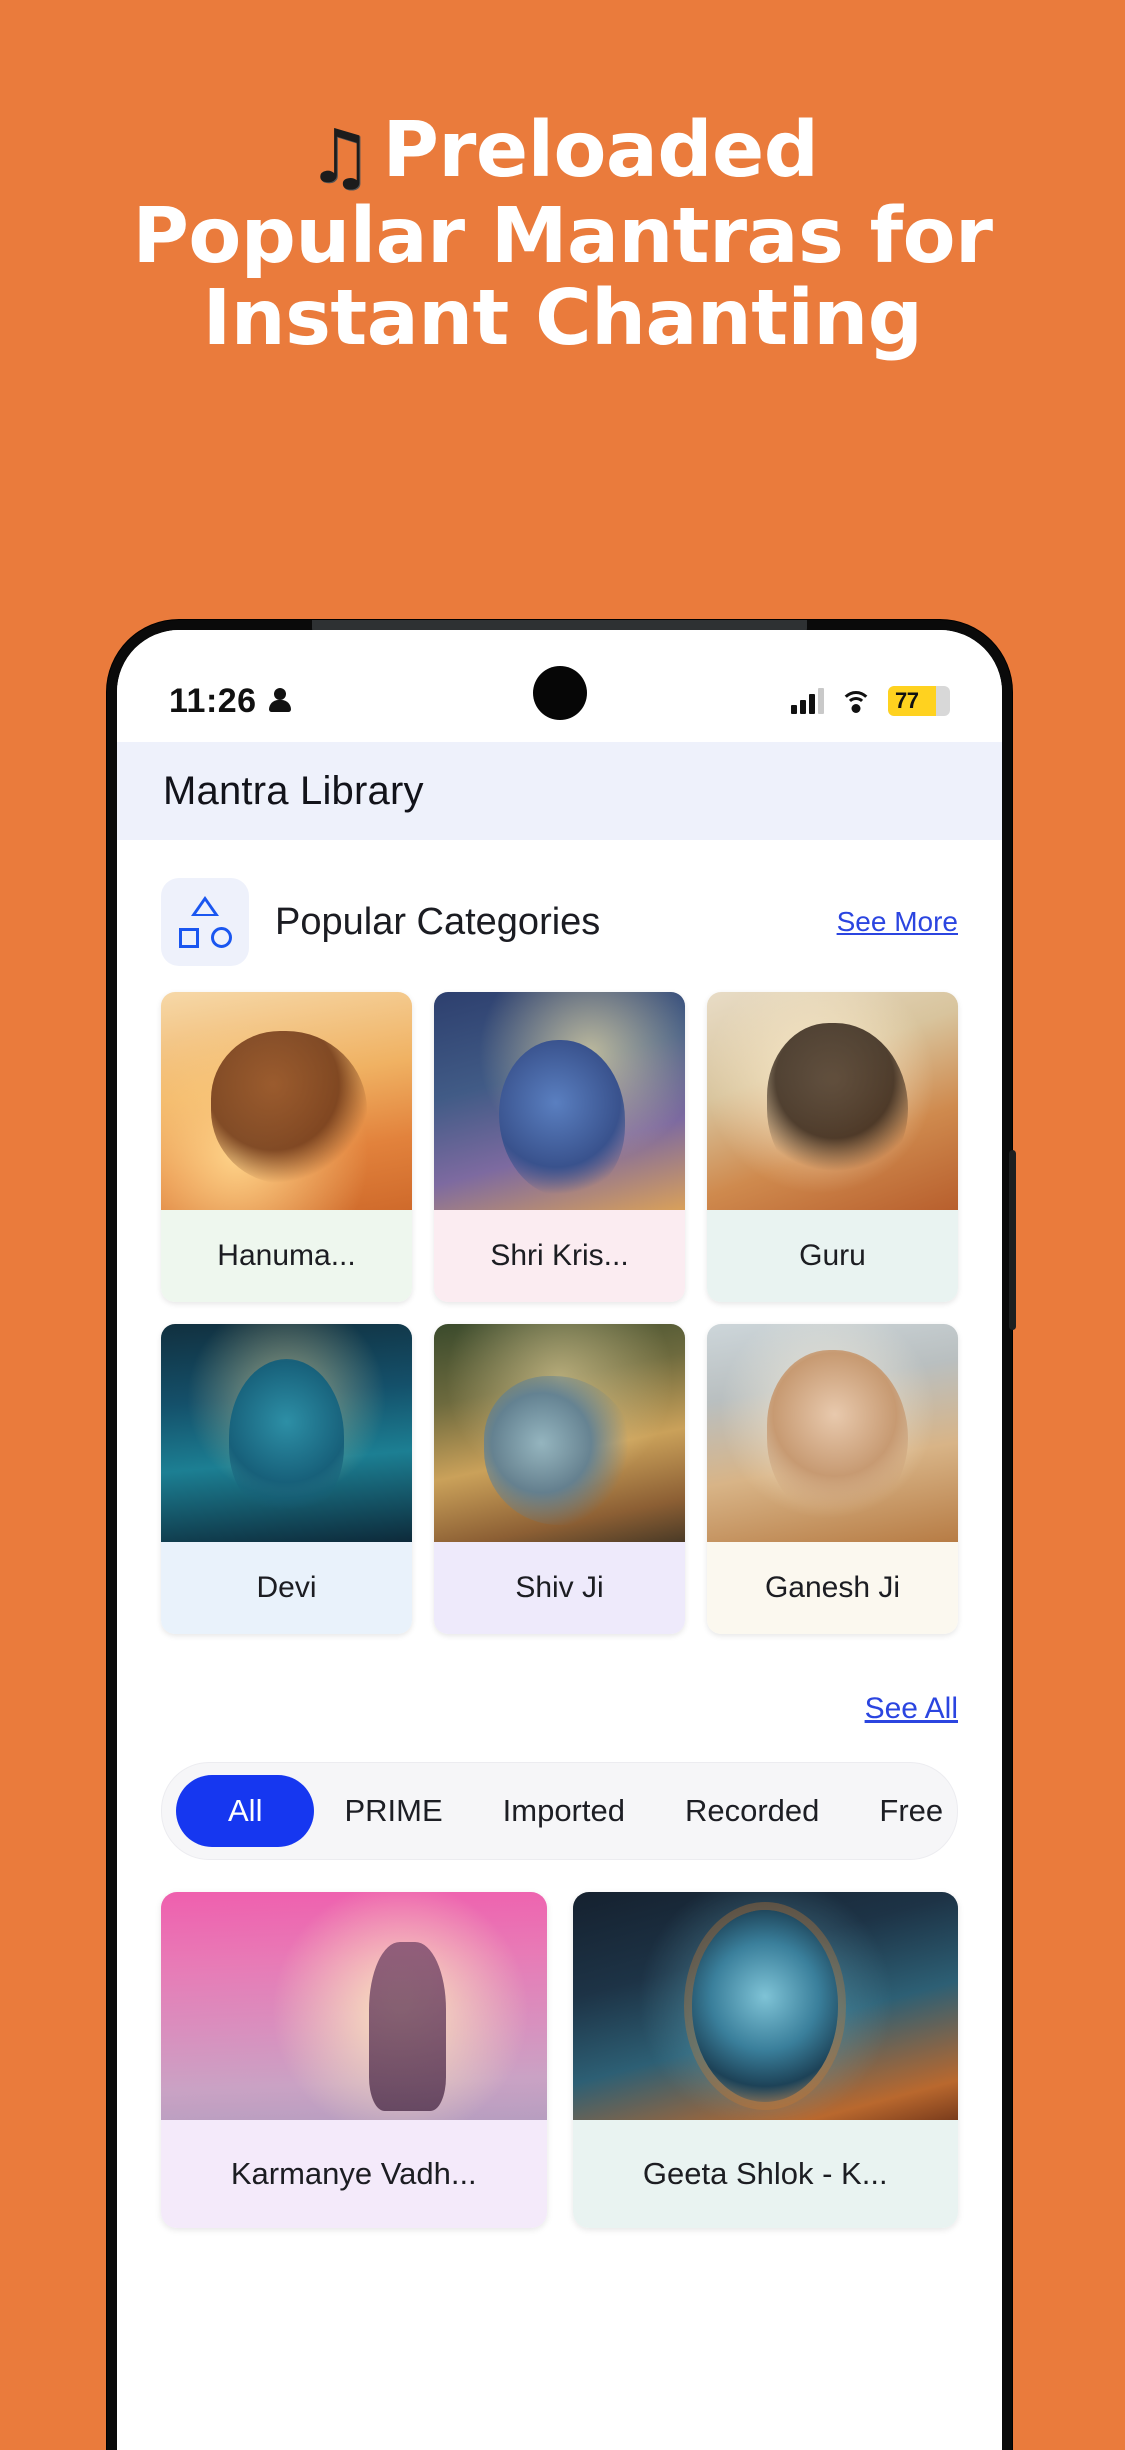 Image resolution: width=1125 pixels, height=2450 pixels. Describe the element at coordinates (221, 937) in the screenshot. I see `circle-icon` at that location.